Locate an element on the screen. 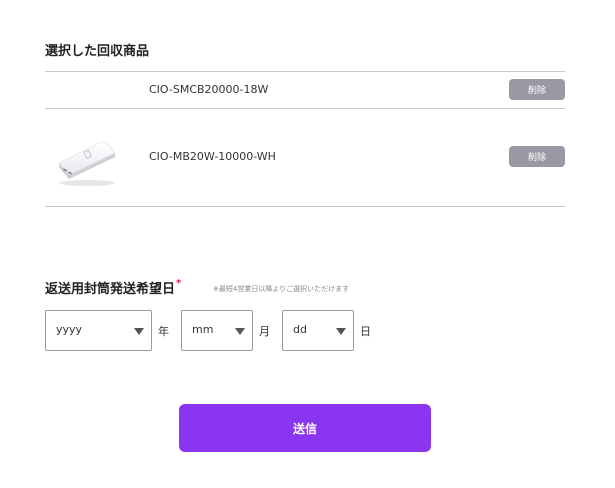 The image size is (615, 488). year-unit-label: 年 is located at coordinates (163, 331).